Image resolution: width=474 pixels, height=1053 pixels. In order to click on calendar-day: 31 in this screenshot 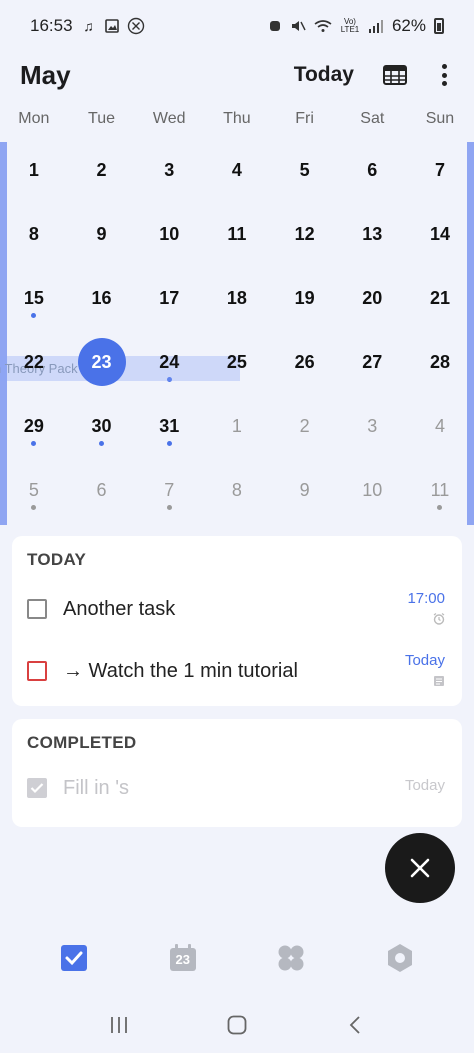, I will do `click(169, 426)`.